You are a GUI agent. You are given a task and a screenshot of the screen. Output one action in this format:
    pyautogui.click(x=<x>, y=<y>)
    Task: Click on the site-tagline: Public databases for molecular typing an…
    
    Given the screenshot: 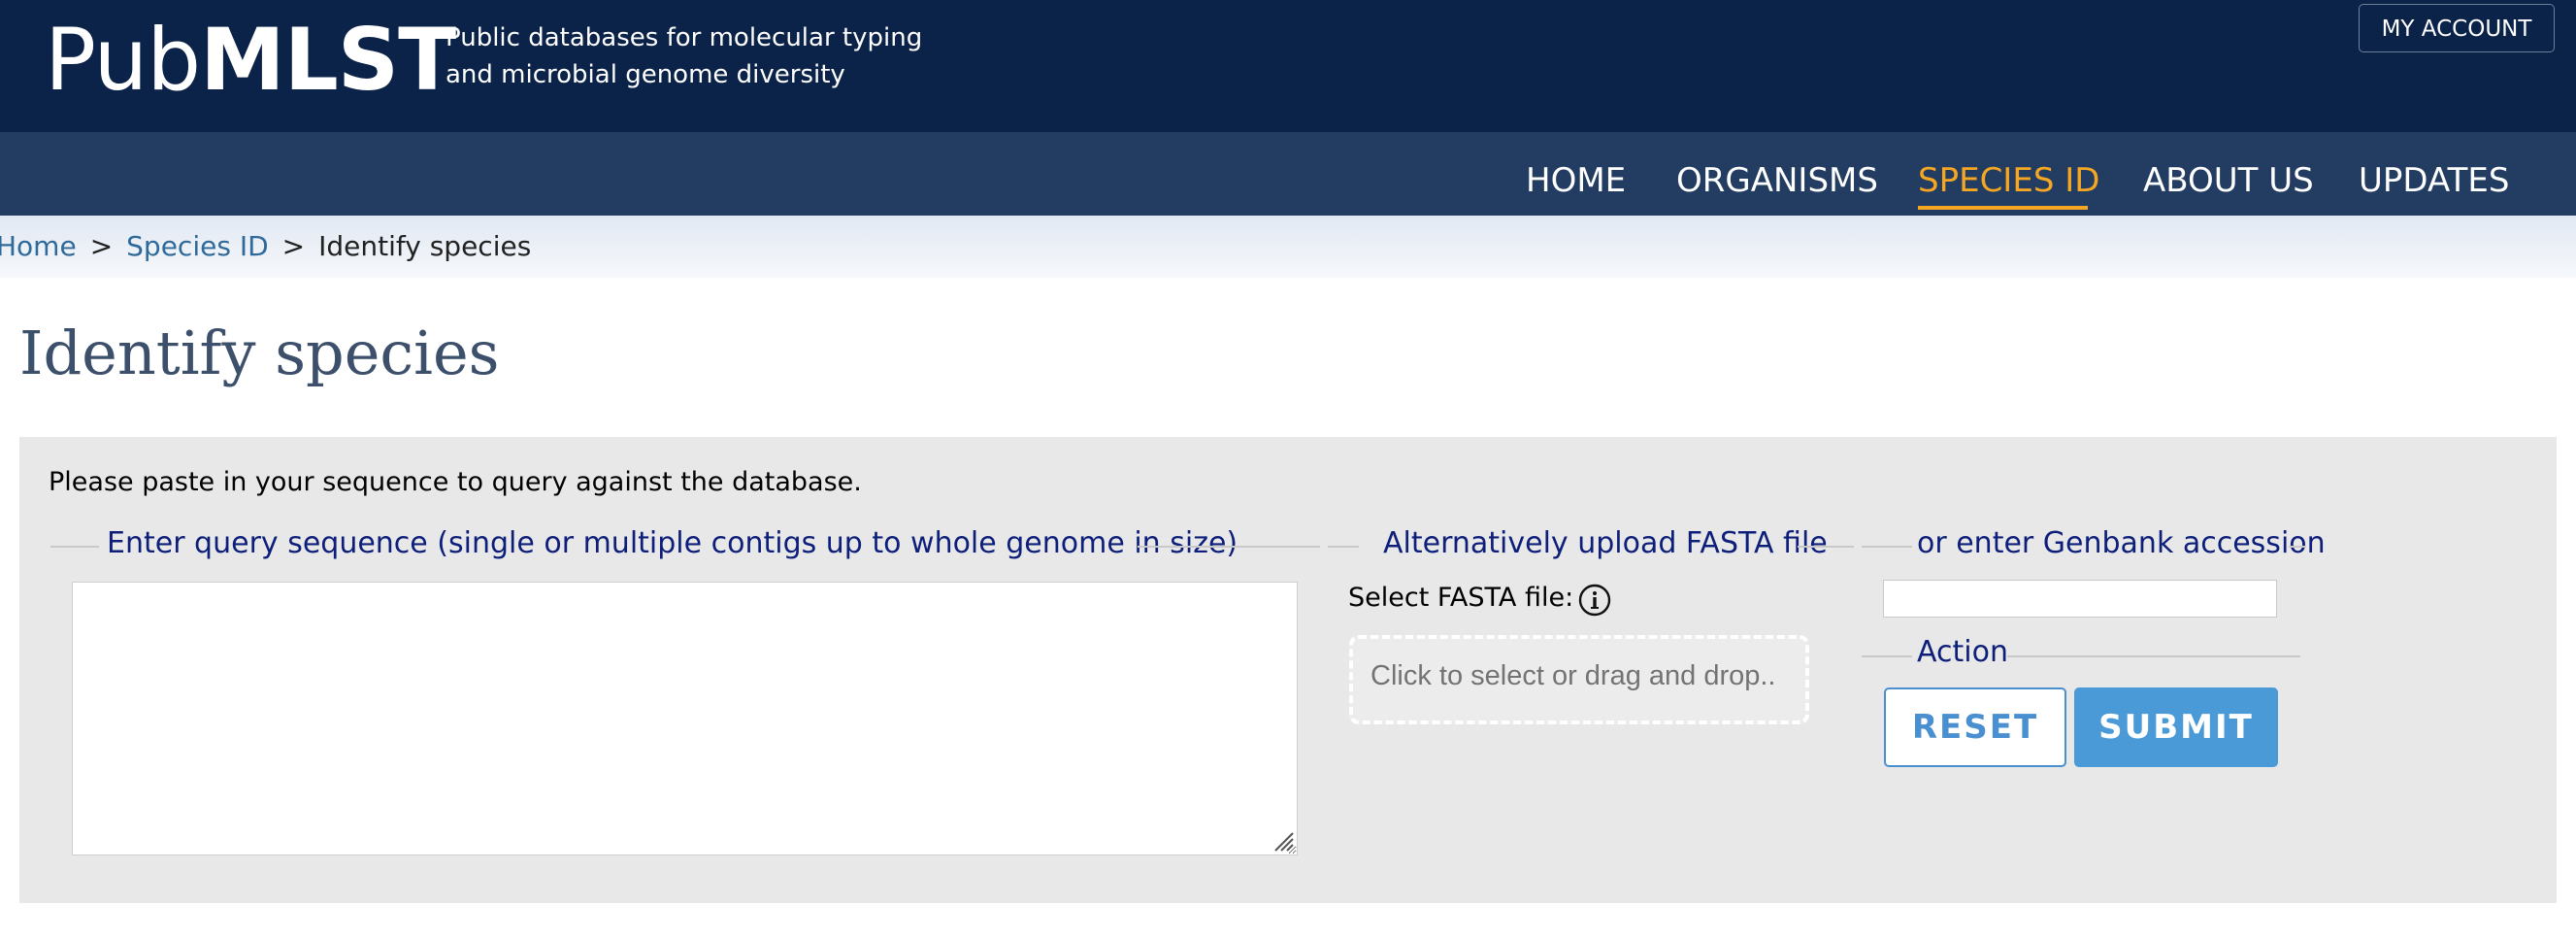 What is the action you would take?
    pyautogui.click(x=684, y=56)
    